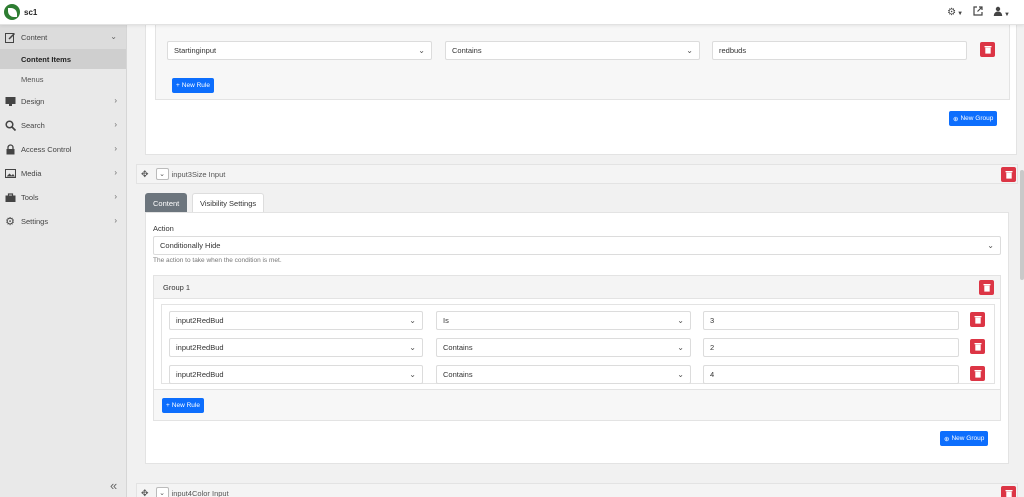 Image resolution: width=1024 pixels, height=497 pixels. What do you see at coordinates (563, 320) in the screenshot?
I see `rule-operator-select: Is ⌄` at bounding box center [563, 320].